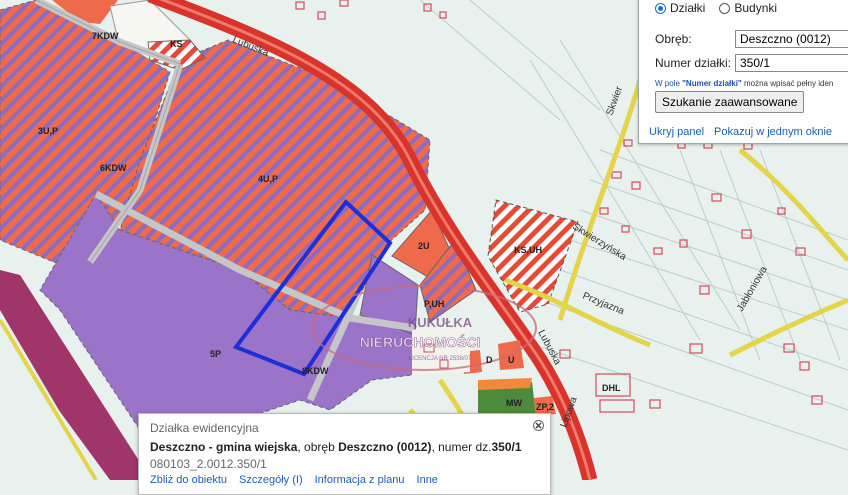 Image resolution: width=848 pixels, height=495 pixels. Describe the element at coordinates (440, 322) in the screenshot. I see `watermark-line1: KUKUŁKA` at that location.